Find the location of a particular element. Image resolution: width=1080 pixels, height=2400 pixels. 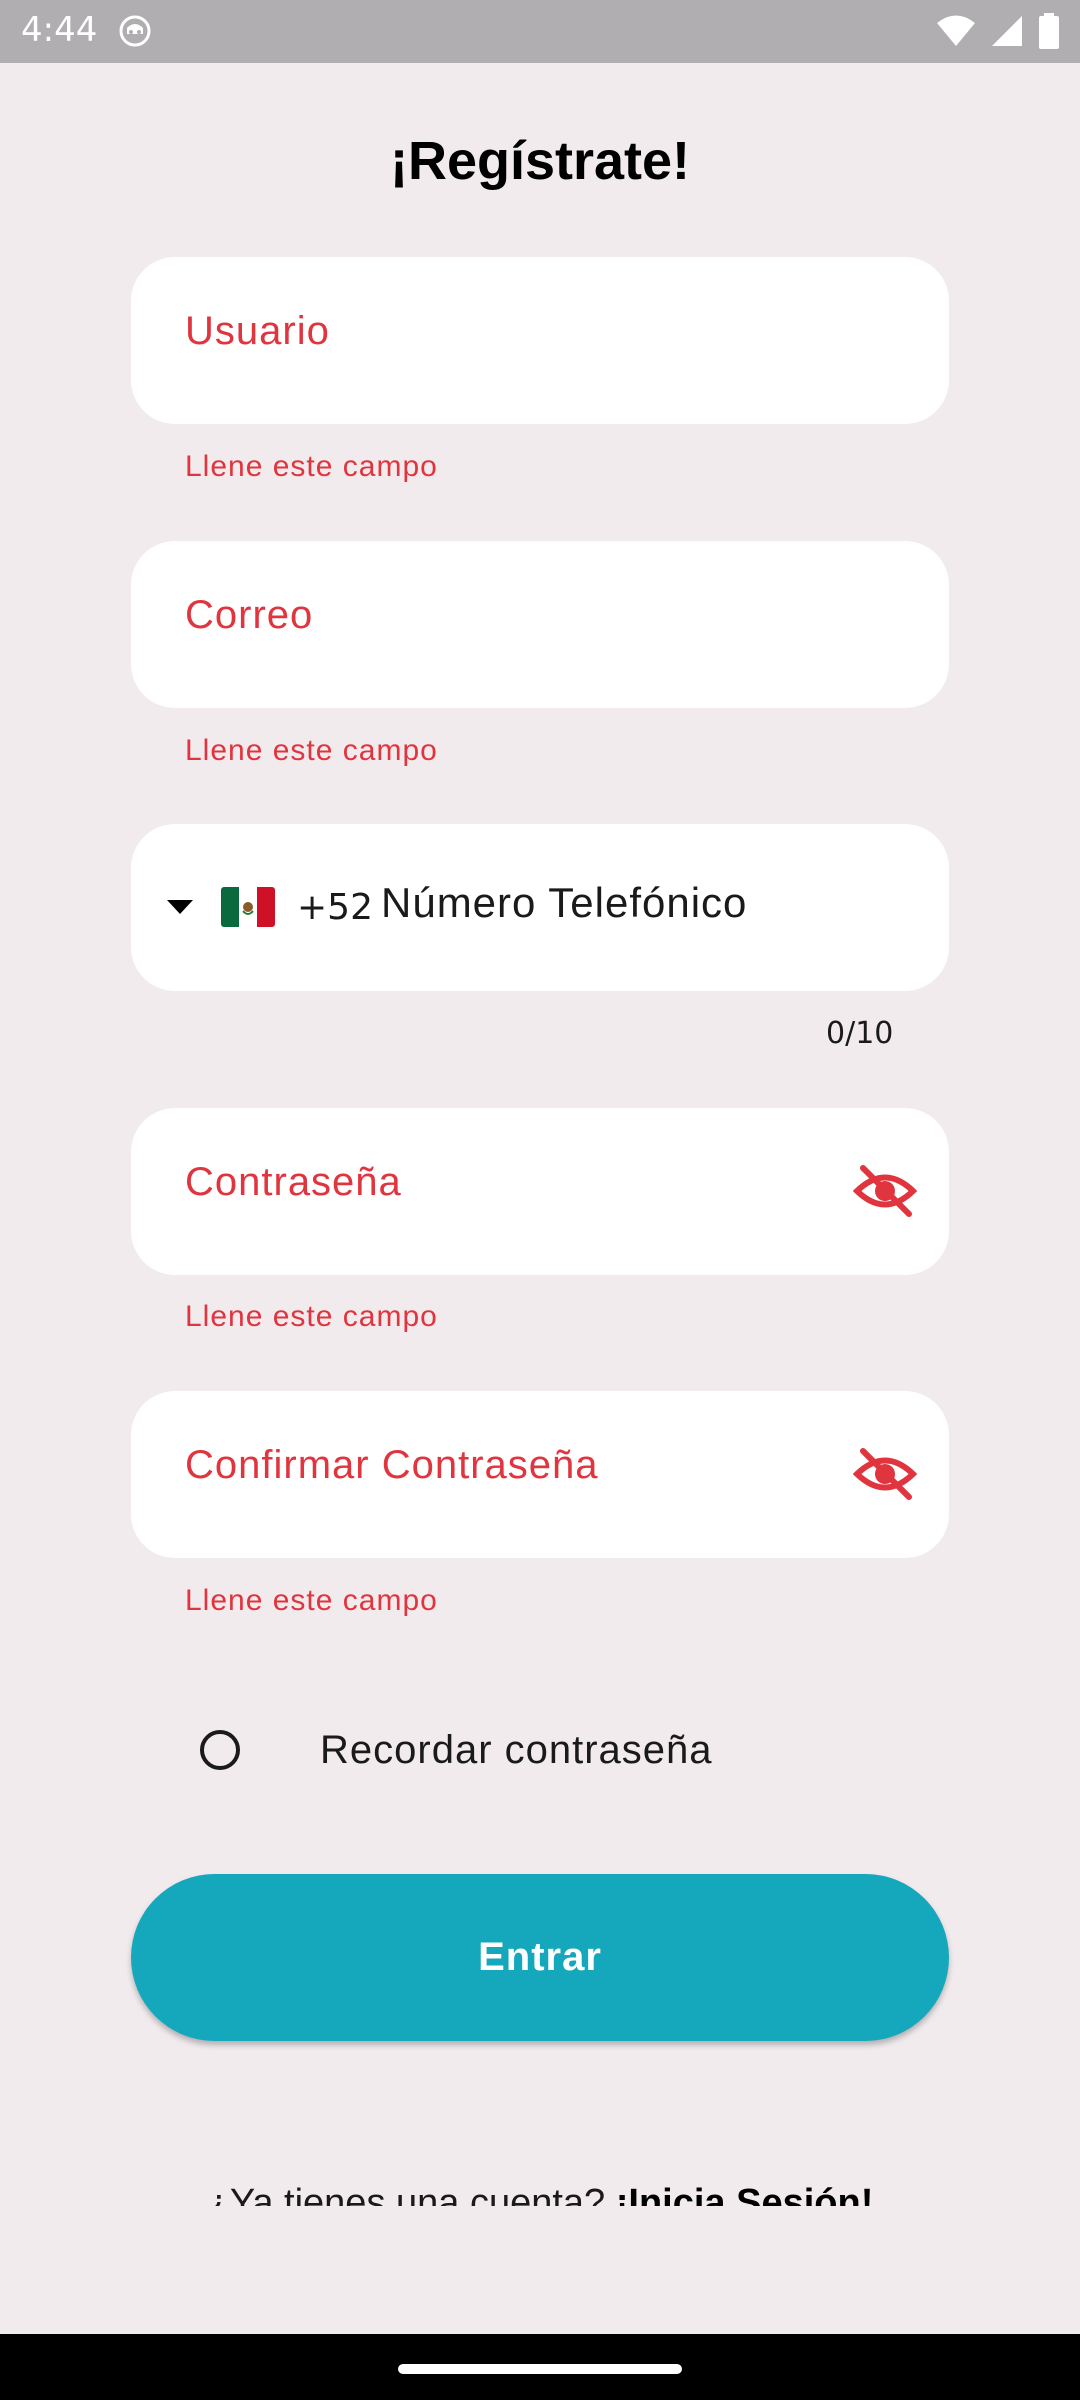

remember-password-row: Recordar contraseña is located at coordinates (456, 1750).